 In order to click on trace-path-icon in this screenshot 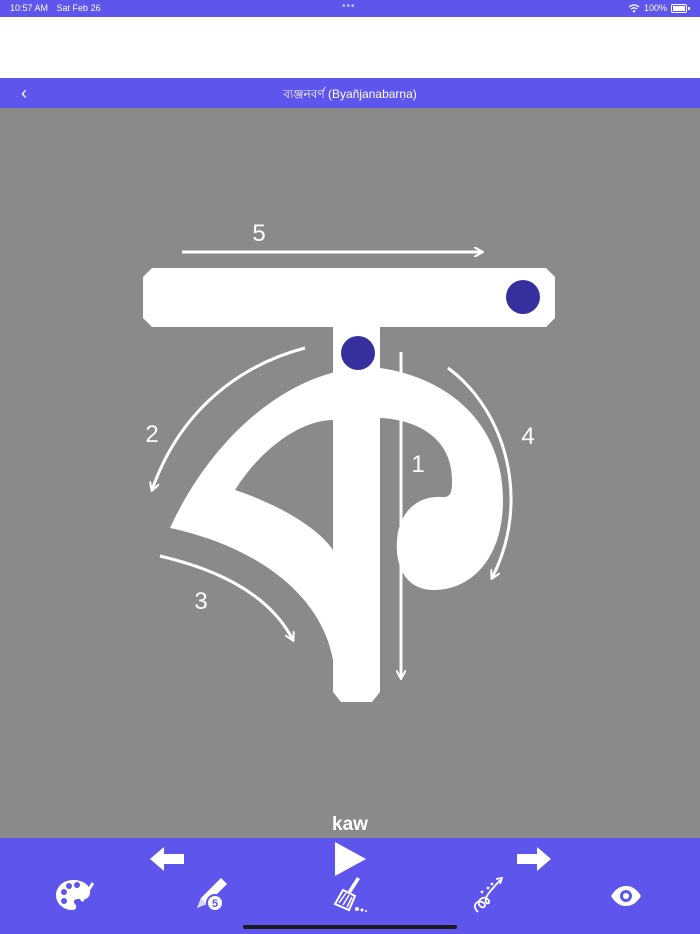, I will do `click(488, 895)`.